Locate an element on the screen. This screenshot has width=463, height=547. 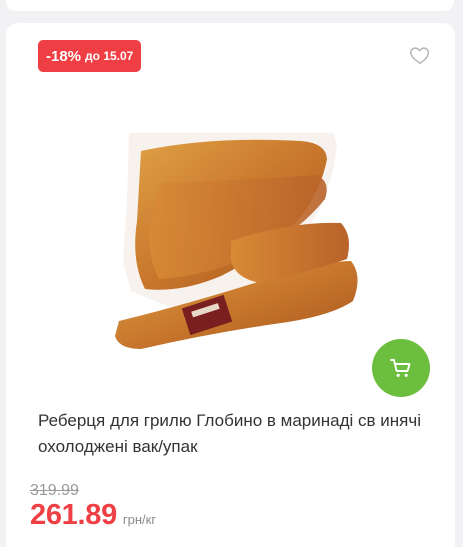
cart-icon is located at coordinates (400, 368).